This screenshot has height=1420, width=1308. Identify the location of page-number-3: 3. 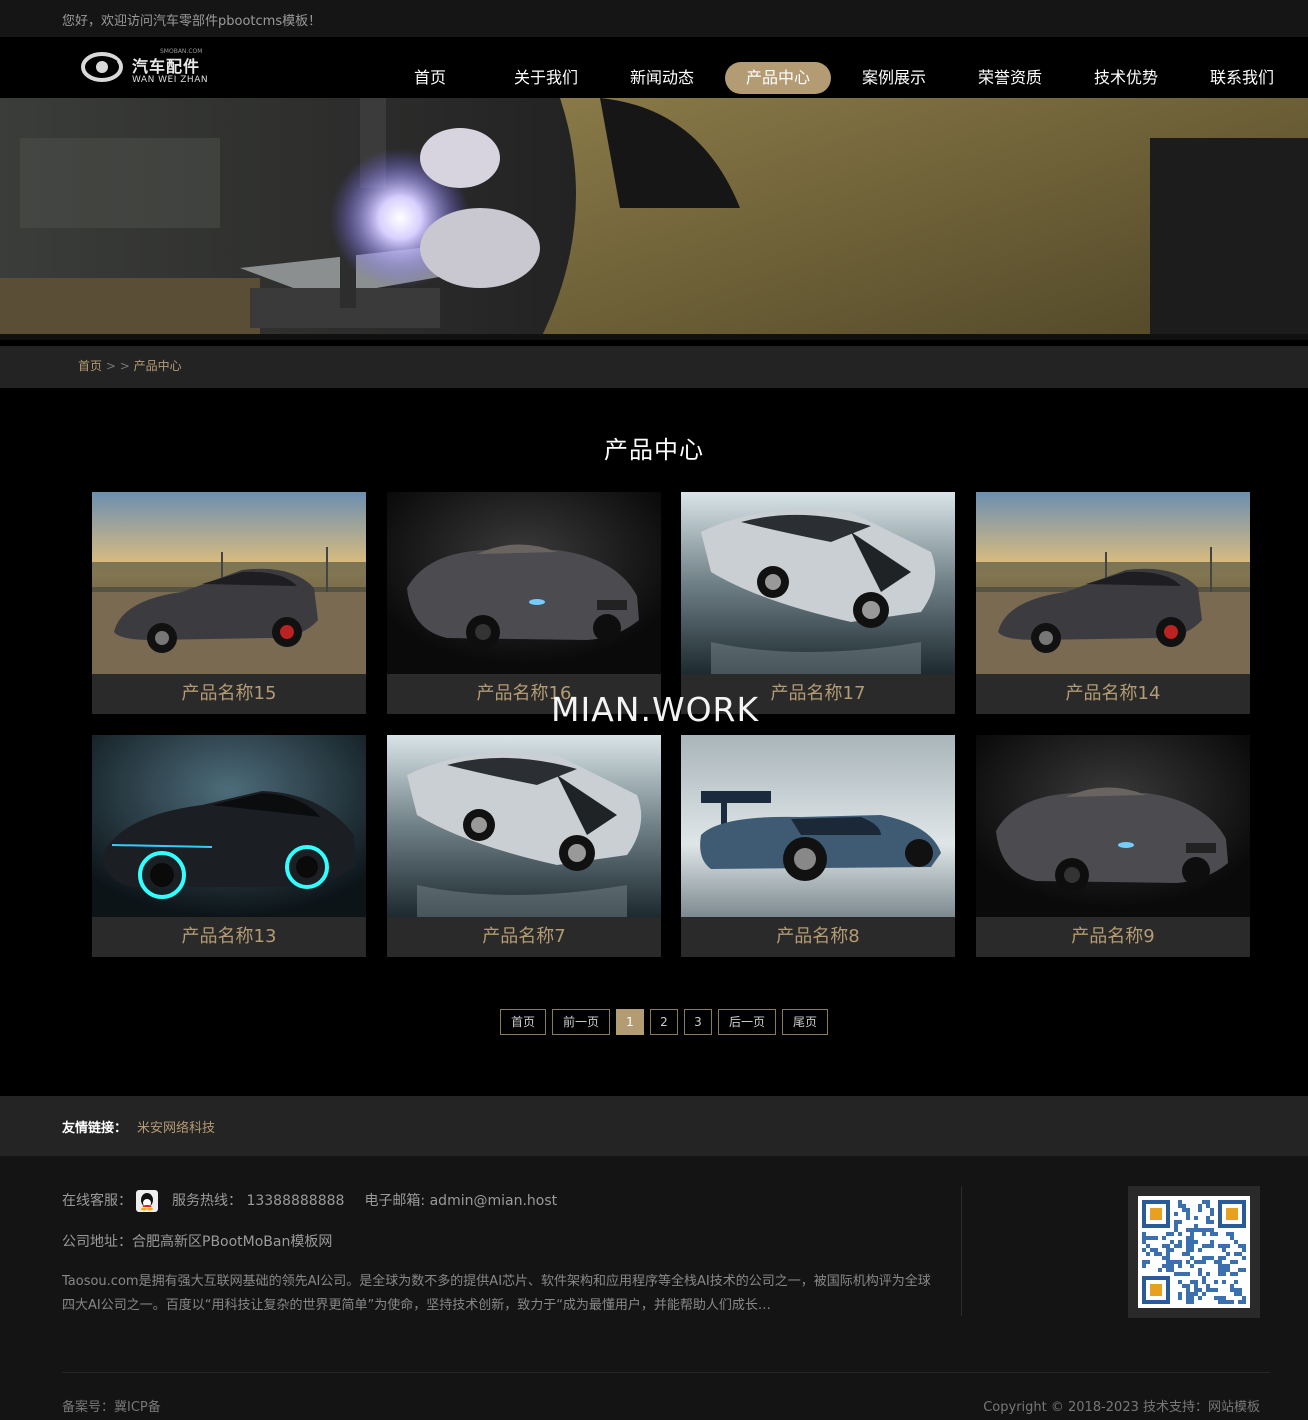
(698, 1022).